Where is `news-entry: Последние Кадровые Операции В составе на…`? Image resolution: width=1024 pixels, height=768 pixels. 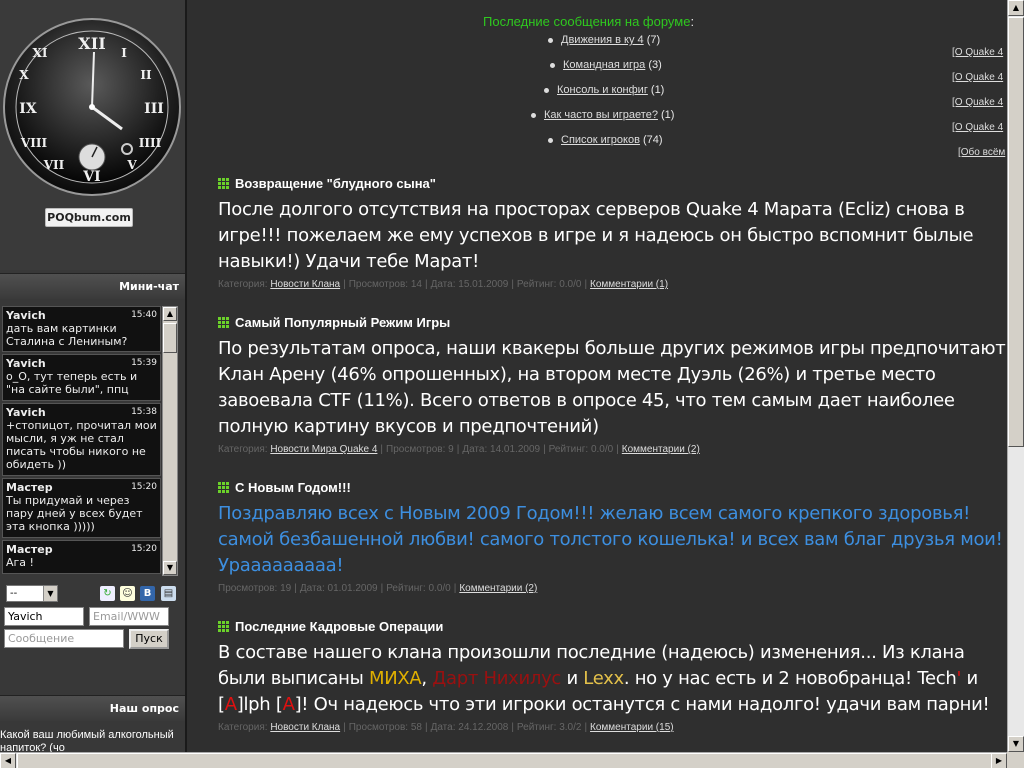 news-entry: Последние Кадровые Операции В составе на… is located at coordinates (612, 675).